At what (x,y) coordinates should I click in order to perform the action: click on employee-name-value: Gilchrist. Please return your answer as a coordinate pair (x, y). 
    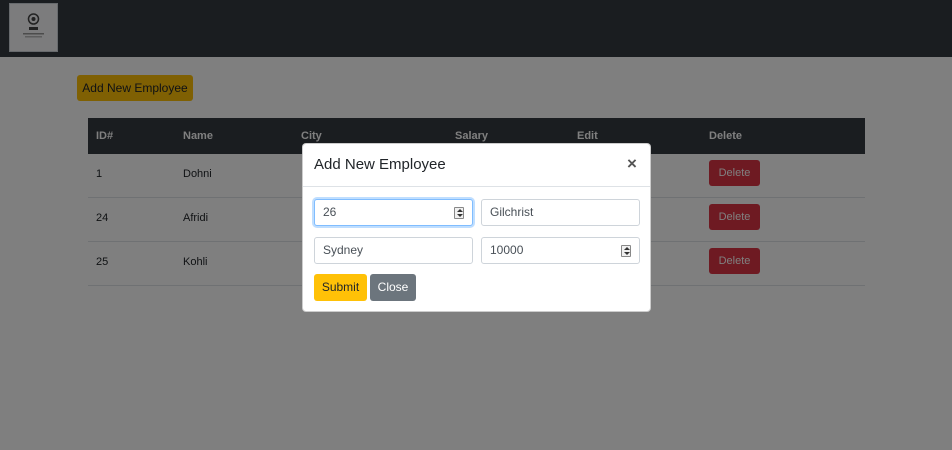
    Looking at the image, I should click on (512, 212).